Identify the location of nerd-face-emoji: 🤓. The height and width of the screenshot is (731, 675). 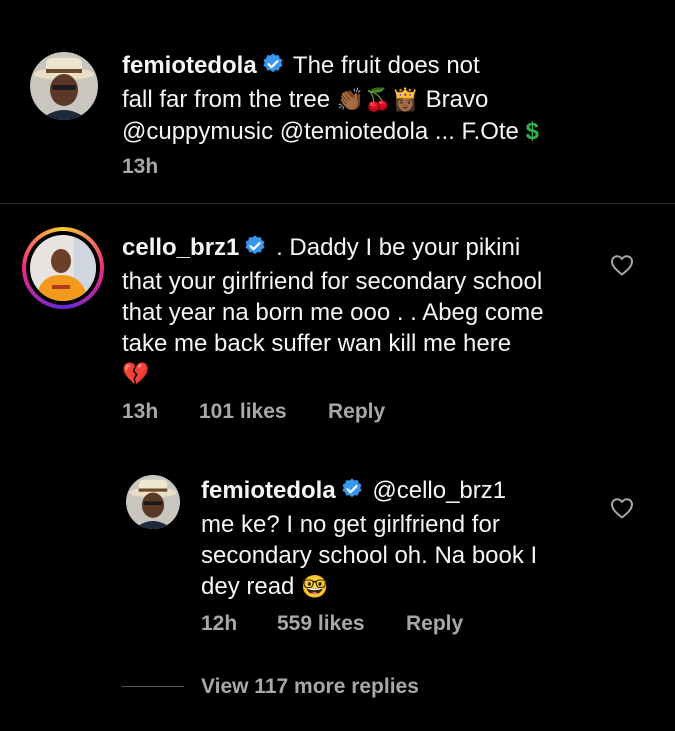
(315, 587).